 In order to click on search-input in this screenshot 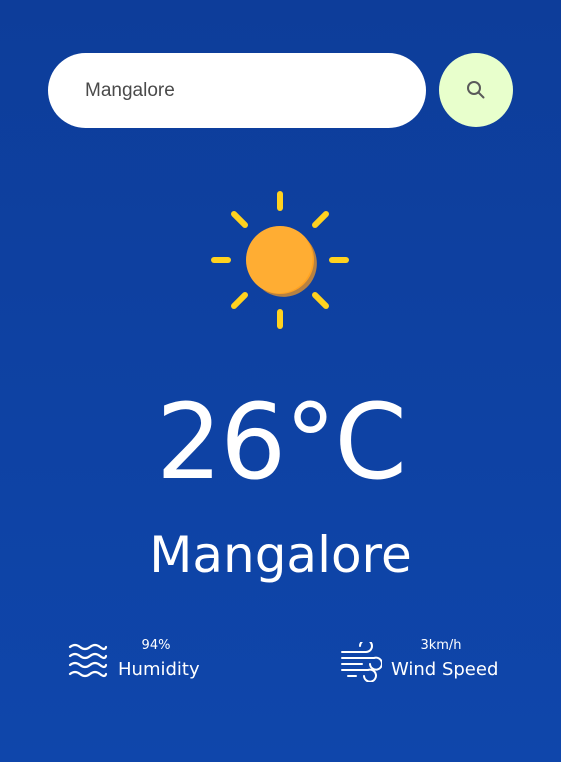, I will do `click(237, 90)`.